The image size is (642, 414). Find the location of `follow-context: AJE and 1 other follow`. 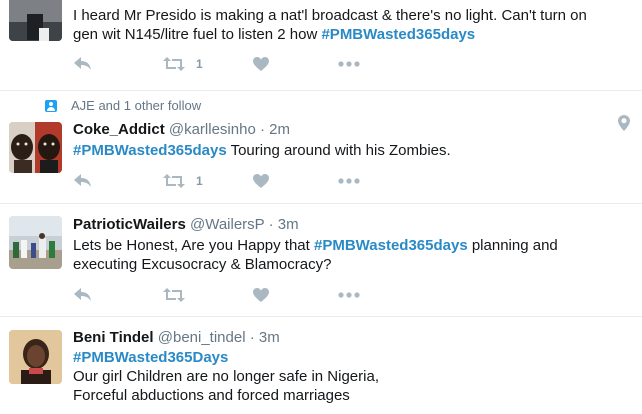

follow-context: AJE and 1 other follow is located at coordinates (123, 105).